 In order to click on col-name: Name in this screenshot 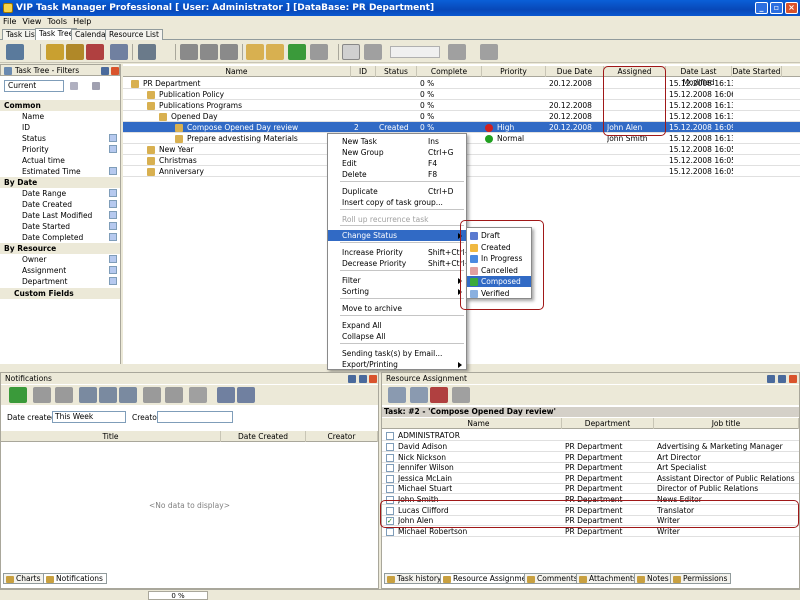, I will do `click(479, 423)`.